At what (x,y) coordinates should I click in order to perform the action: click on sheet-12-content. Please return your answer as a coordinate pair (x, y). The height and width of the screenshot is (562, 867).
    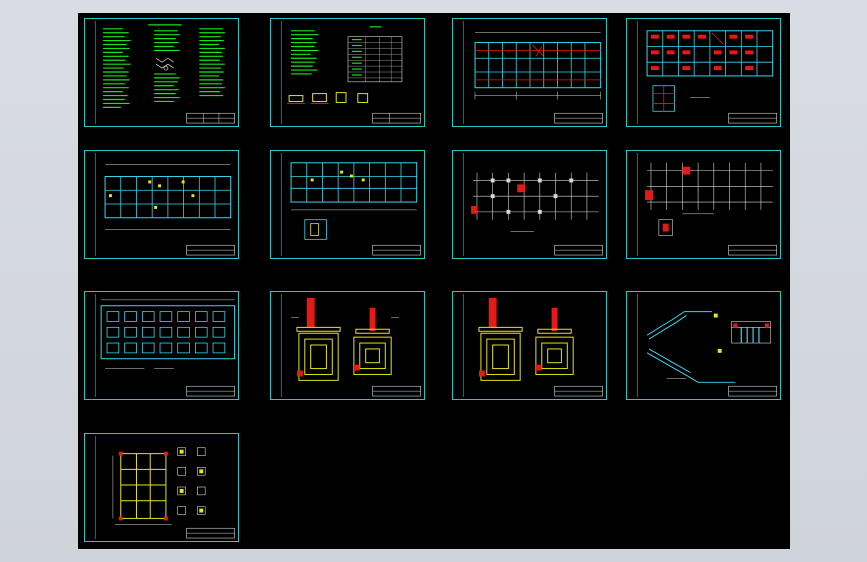
    Looking at the image, I should click on (706, 345).